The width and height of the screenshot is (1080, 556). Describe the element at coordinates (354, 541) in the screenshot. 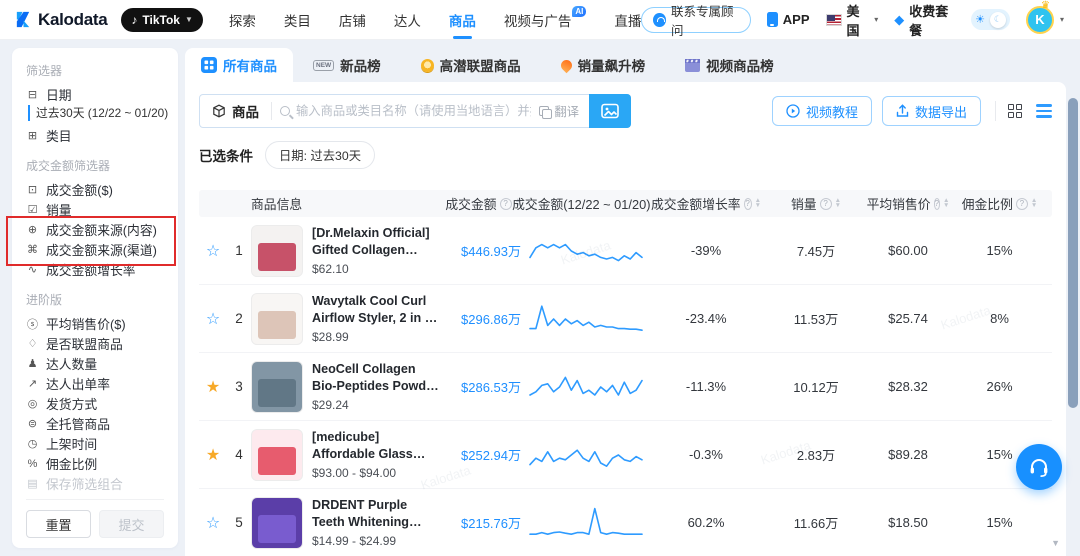

I see `product-price: $14.99 - $24.99` at that location.